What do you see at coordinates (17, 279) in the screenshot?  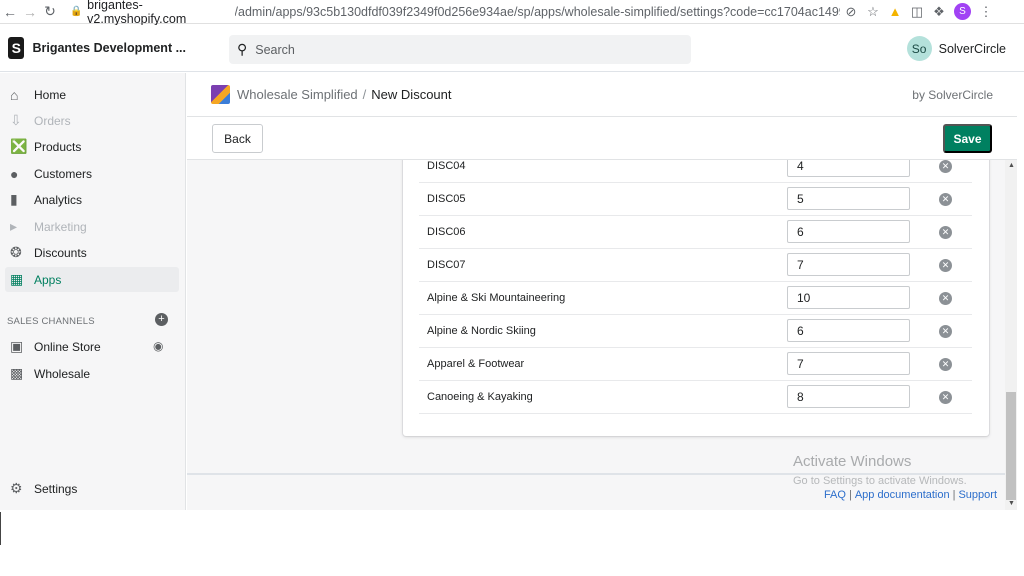 I see `apps-icon: ▦` at bounding box center [17, 279].